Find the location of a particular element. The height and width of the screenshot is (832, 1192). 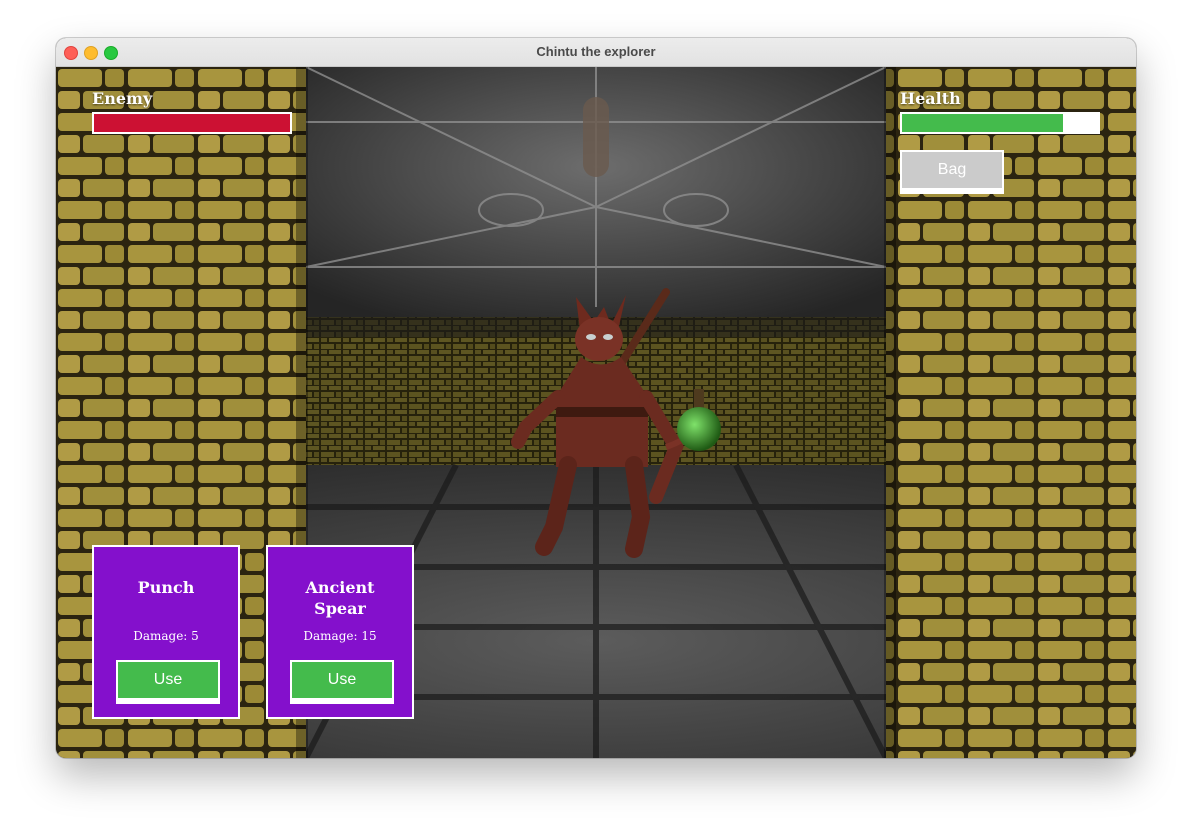

attack-name: Punch is located at coordinates (166, 587).